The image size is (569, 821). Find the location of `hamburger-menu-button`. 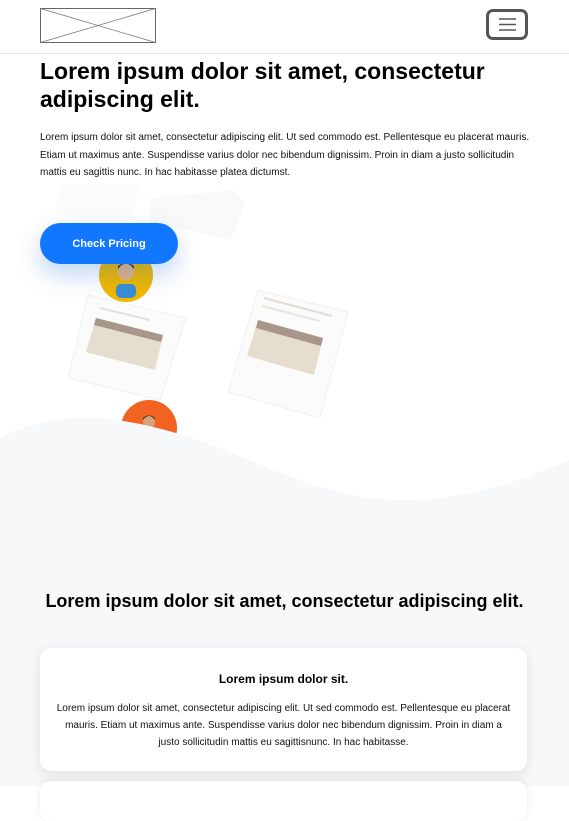

hamburger-menu-button is located at coordinates (507, 24).